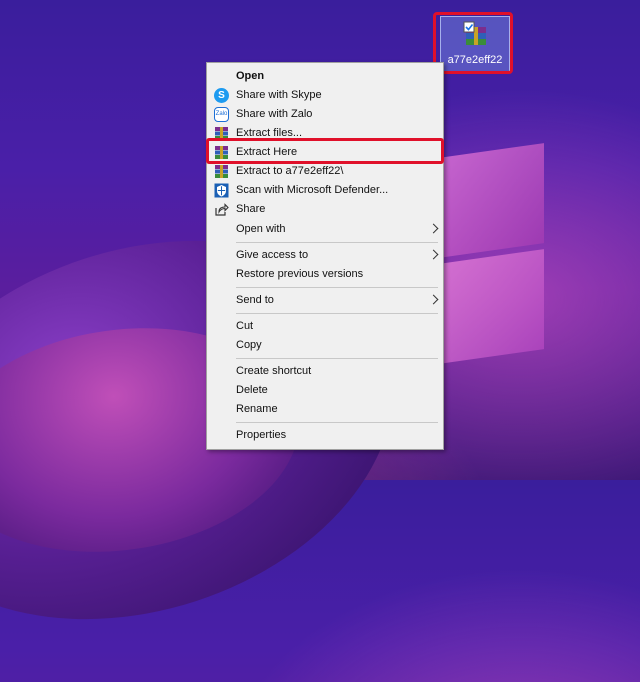  What do you see at coordinates (325, 114) in the screenshot?
I see `menu-item-share-with-zalo: Zalo Share with Zalo` at bounding box center [325, 114].